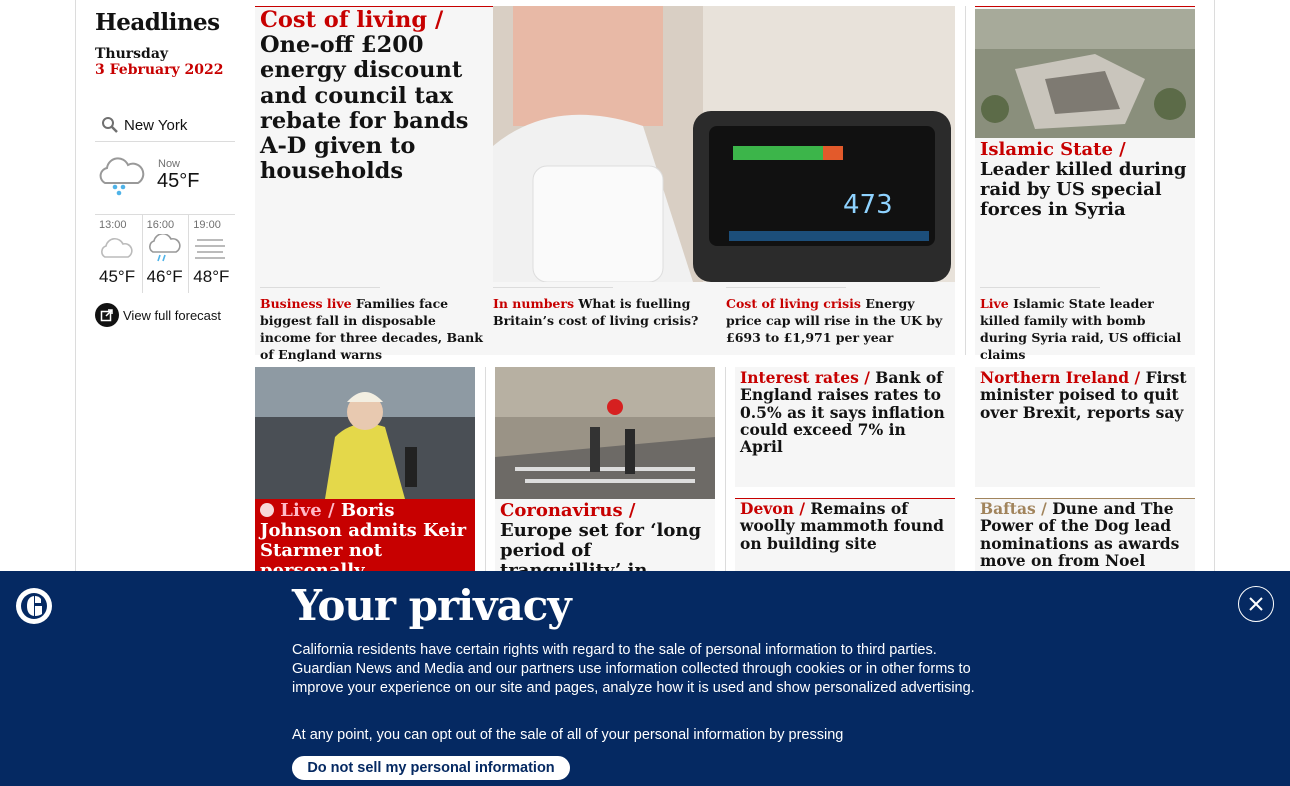 The width and height of the screenshot is (1290, 786). I want to click on sub-kicker: Live, so click(994, 303).